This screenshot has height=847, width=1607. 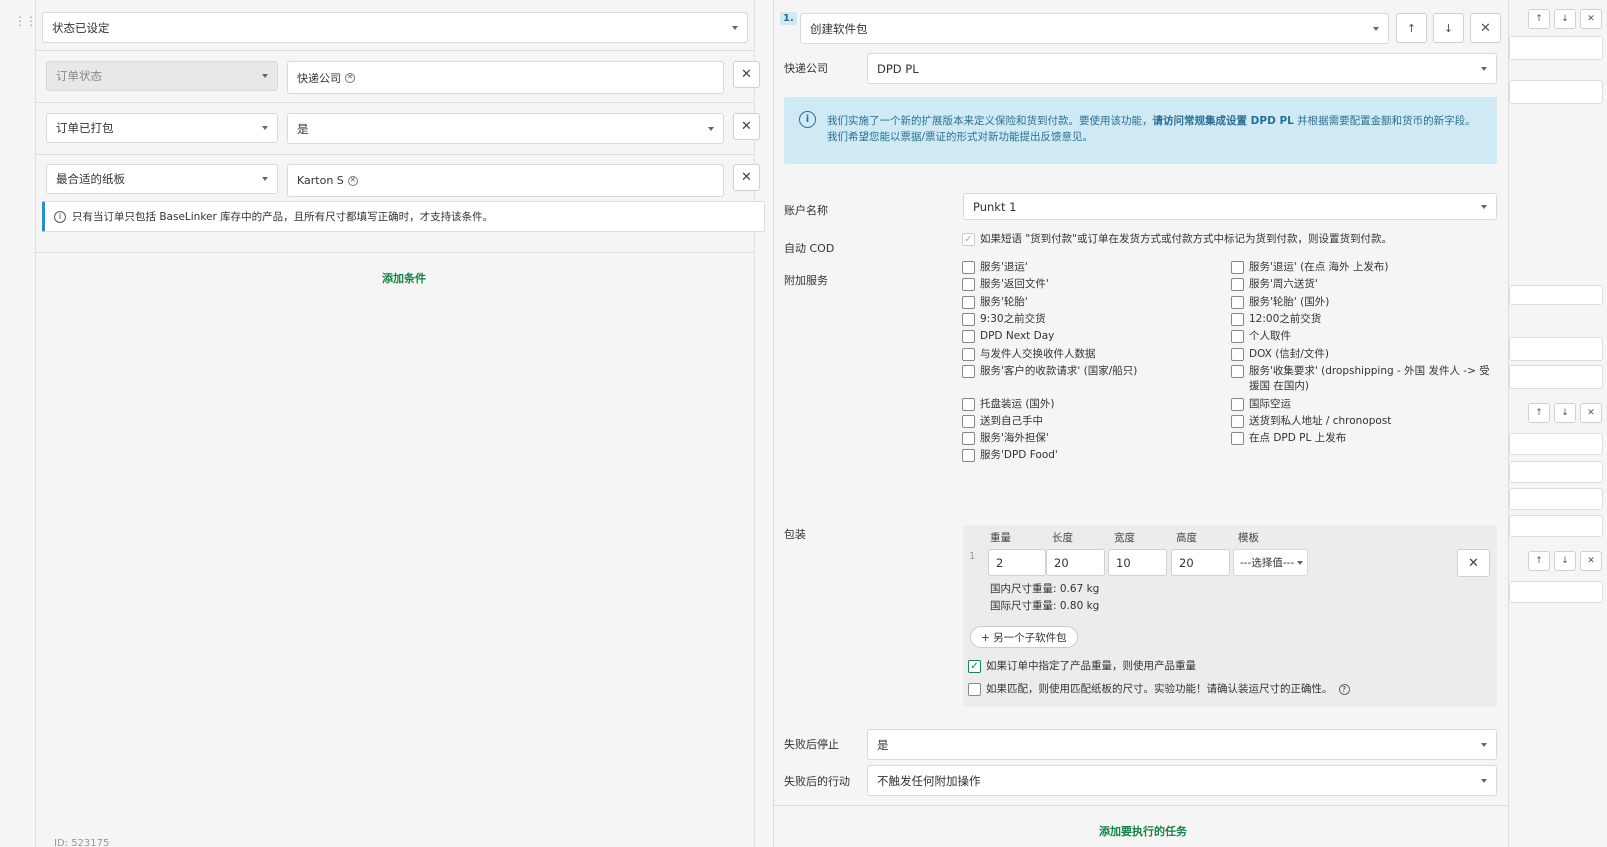 What do you see at coordinates (1182, 68) in the screenshot?
I see `courier-select: DPD PL` at bounding box center [1182, 68].